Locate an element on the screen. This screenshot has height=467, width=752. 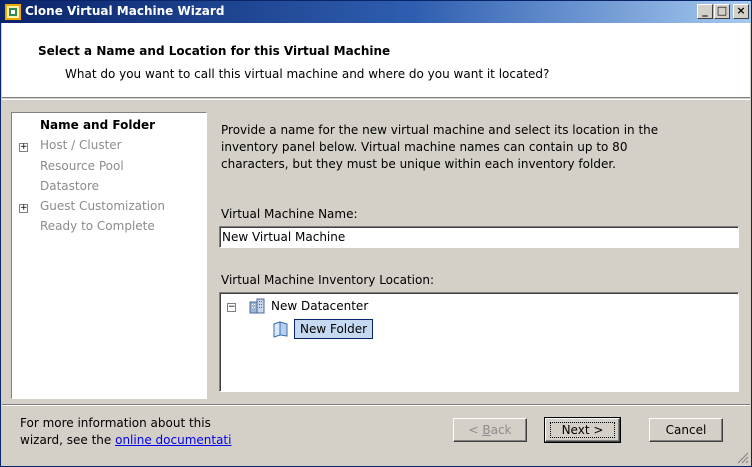
footer-divider-highlight is located at coordinates (376, 405).